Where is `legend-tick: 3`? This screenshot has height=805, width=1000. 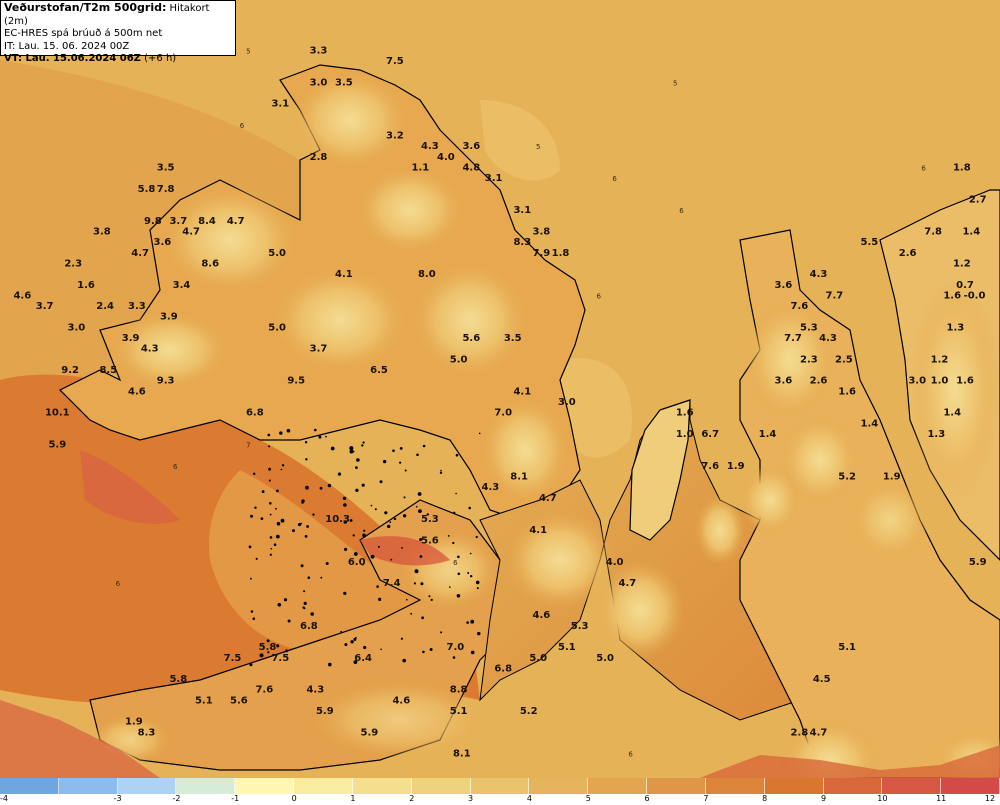
legend-tick: 3 is located at coordinates (471, 798).